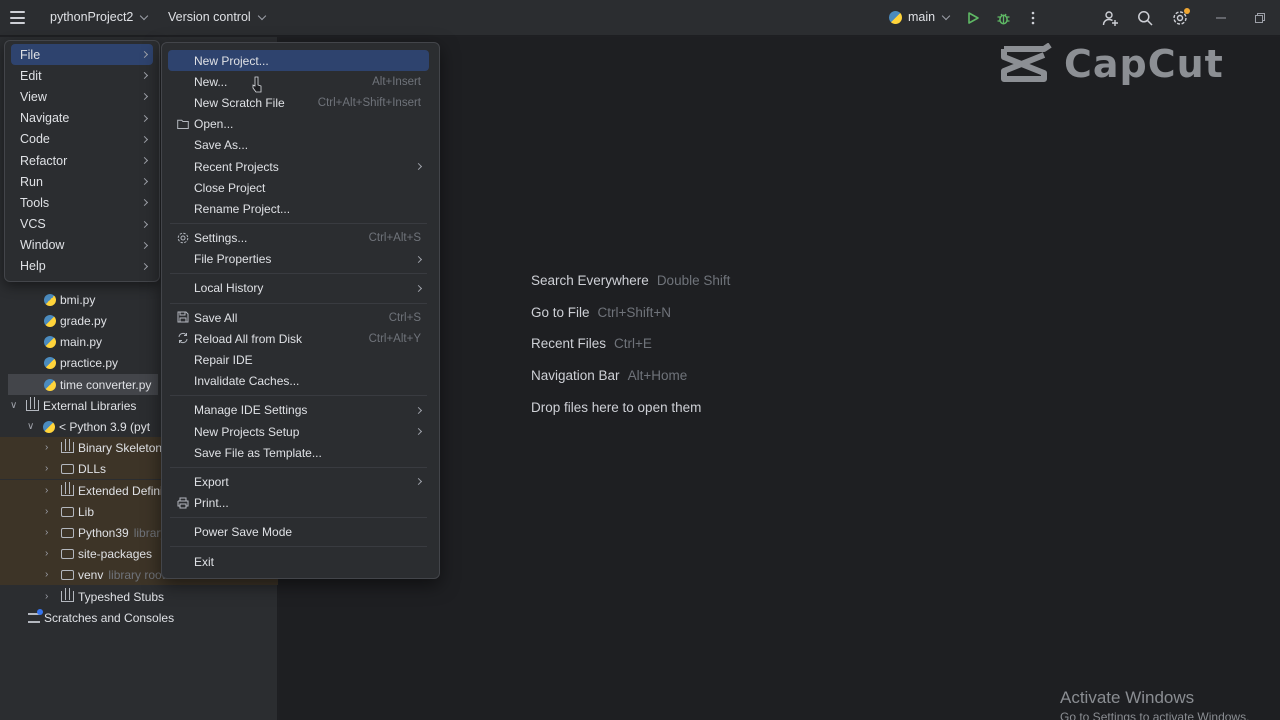 The width and height of the screenshot is (1280, 720). I want to click on menu-item-label: File Properties, so click(233, 259).